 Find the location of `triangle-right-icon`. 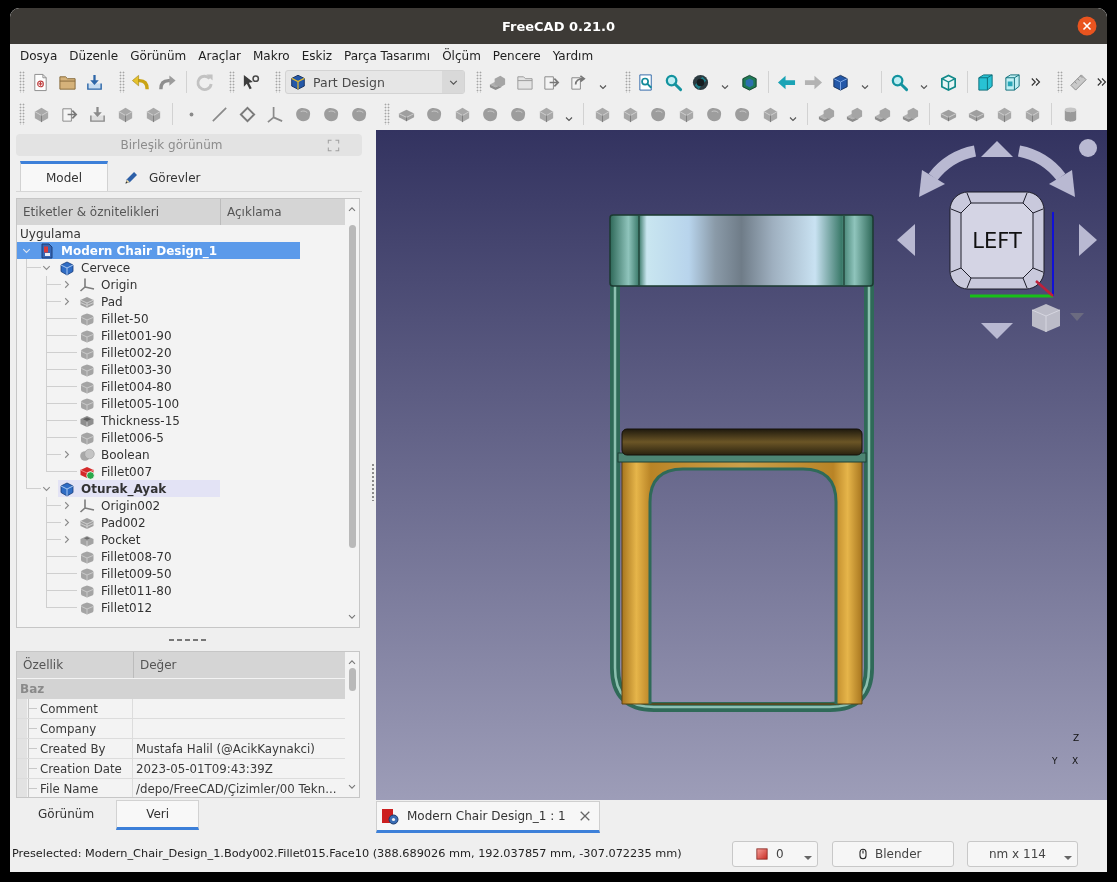

triangle-right-icon is located at coordinates (1088, 240).